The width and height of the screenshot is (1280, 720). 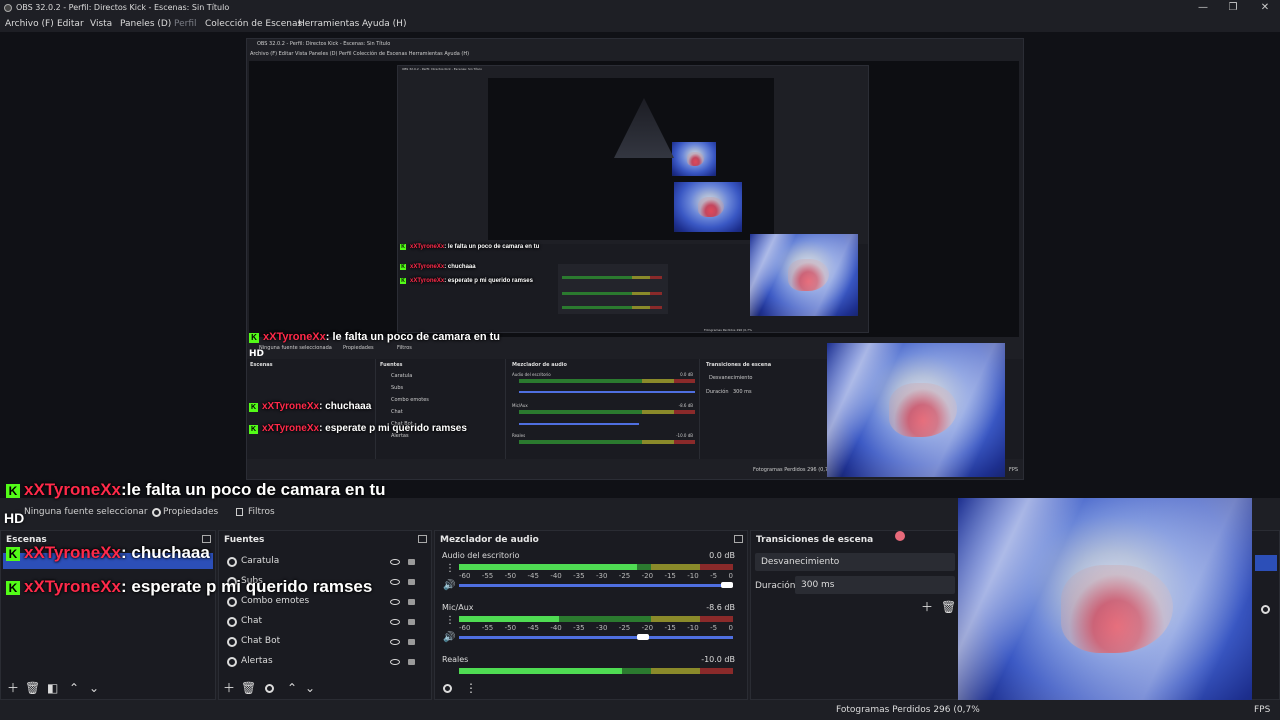 I want to click on remove-transition-button: 🗑, so click(x=948, y=607).